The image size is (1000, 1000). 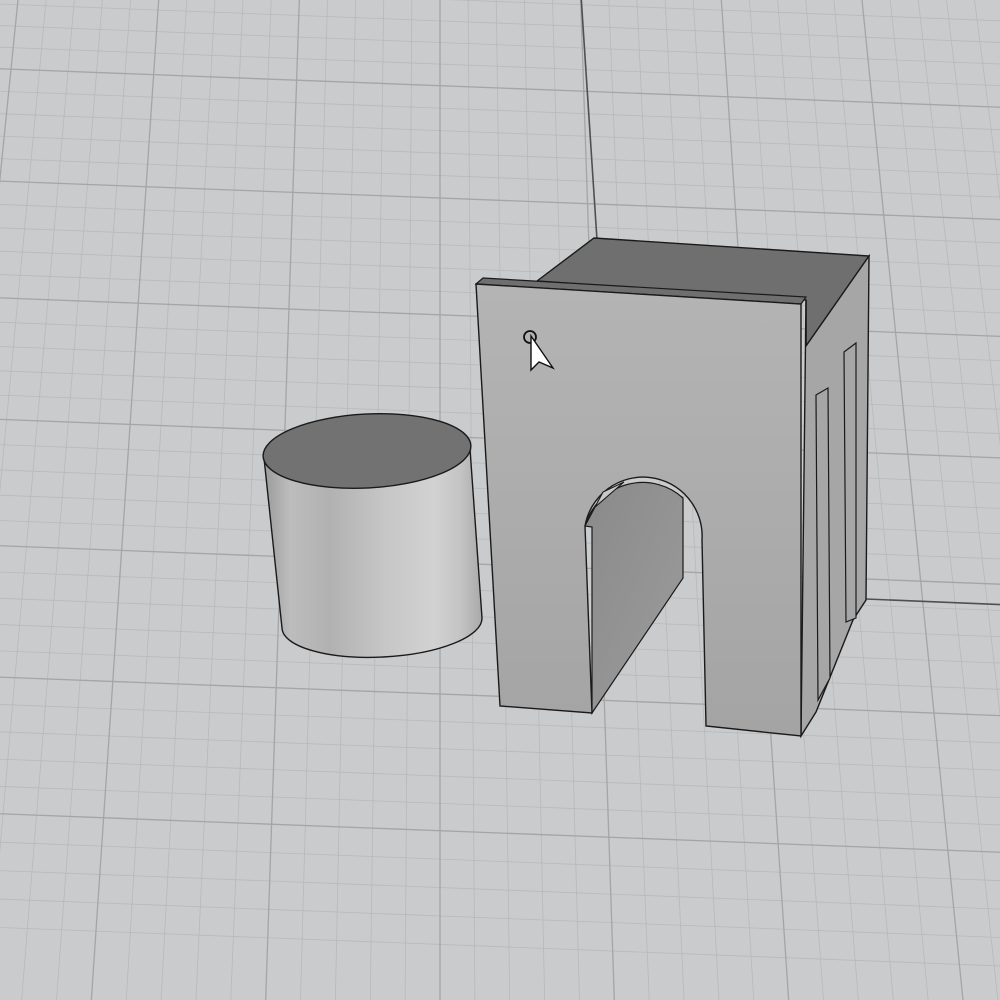 I want to click on cylinder-object, so click(x=372, y=534).